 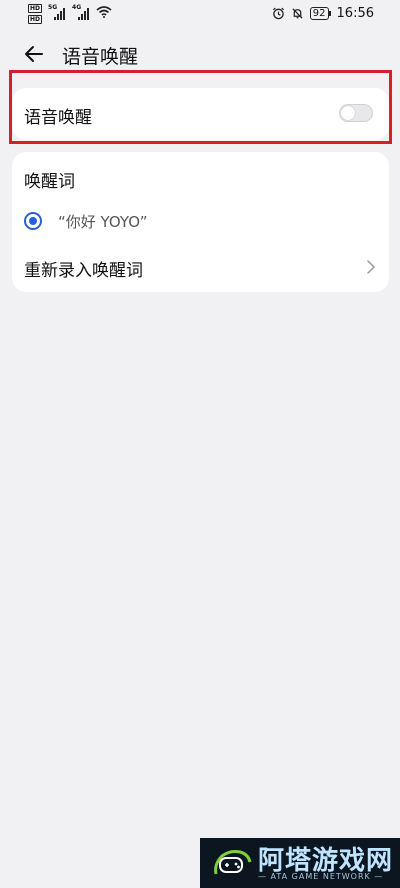 I want to click on wake-word-option-label: “你好 YOYO”, so click(x=103, y=221).